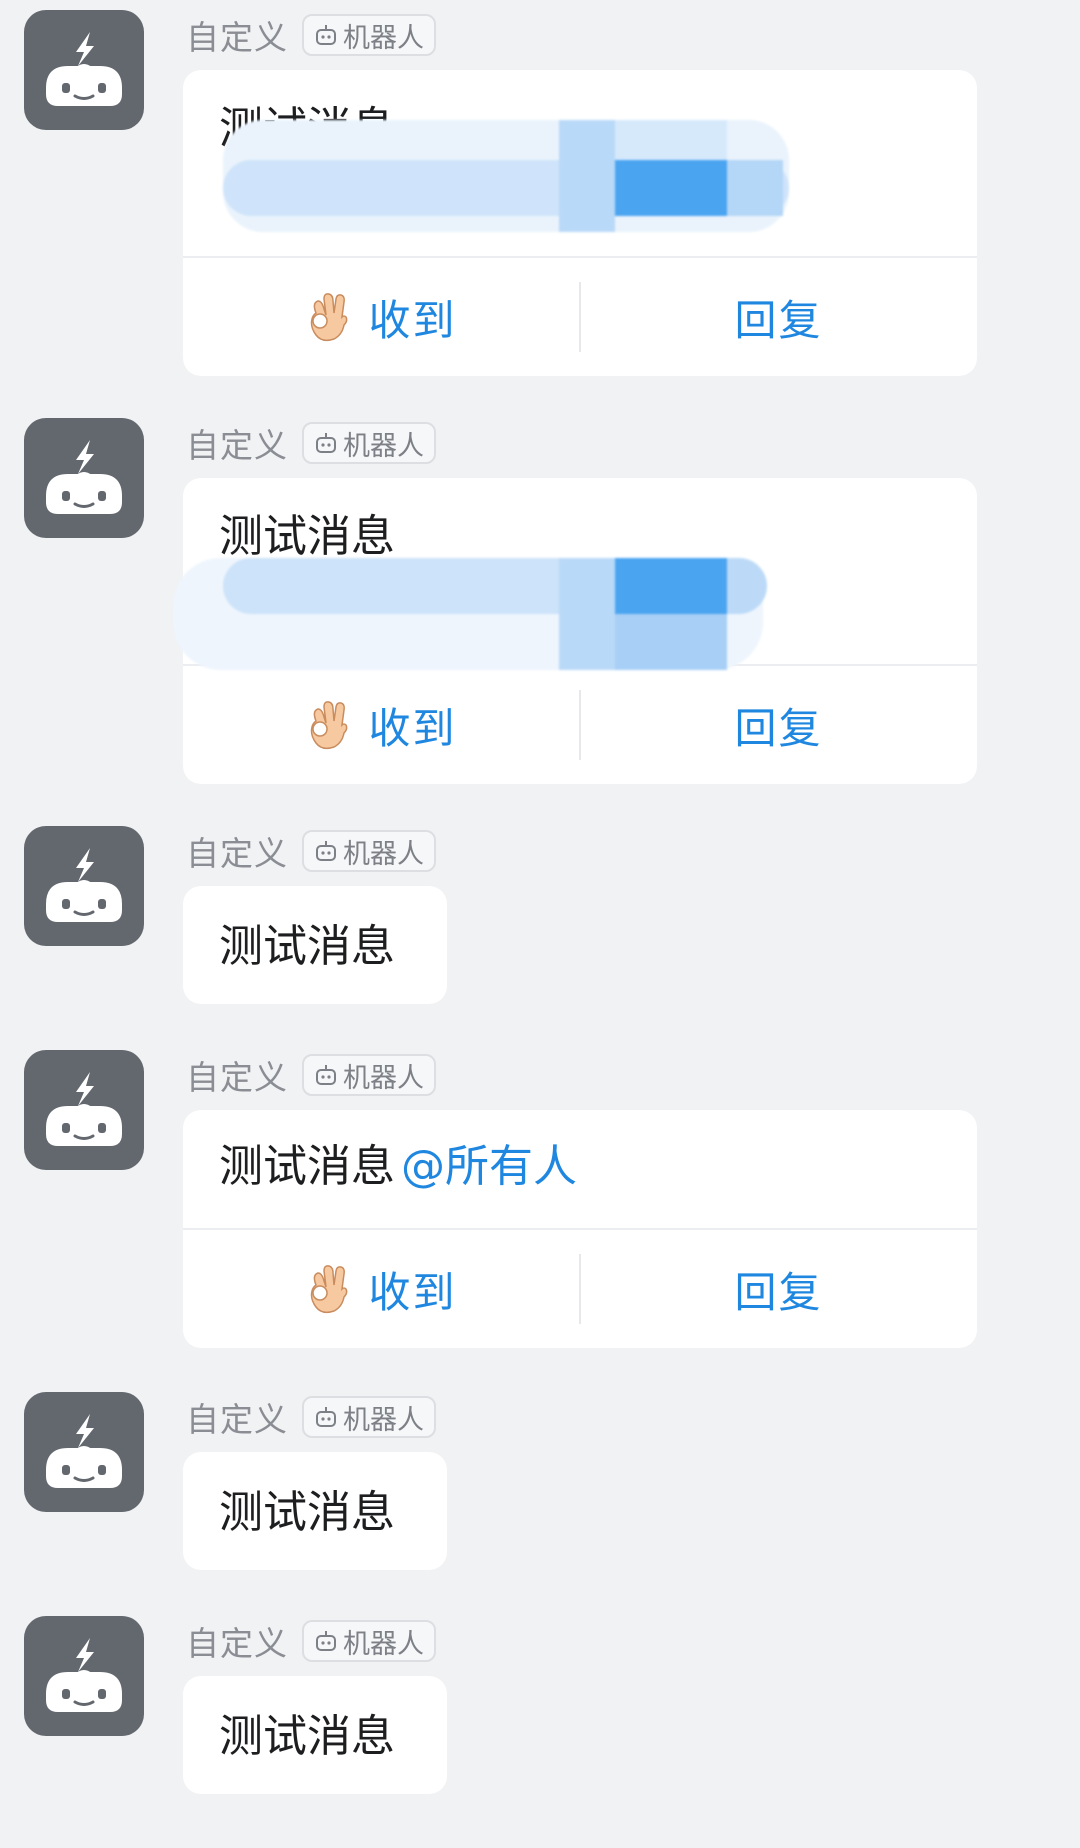  Describe the element at coordinates (398, 1167) in the screenshot. I see `message-text: 测试消息 @所有人` at that location.